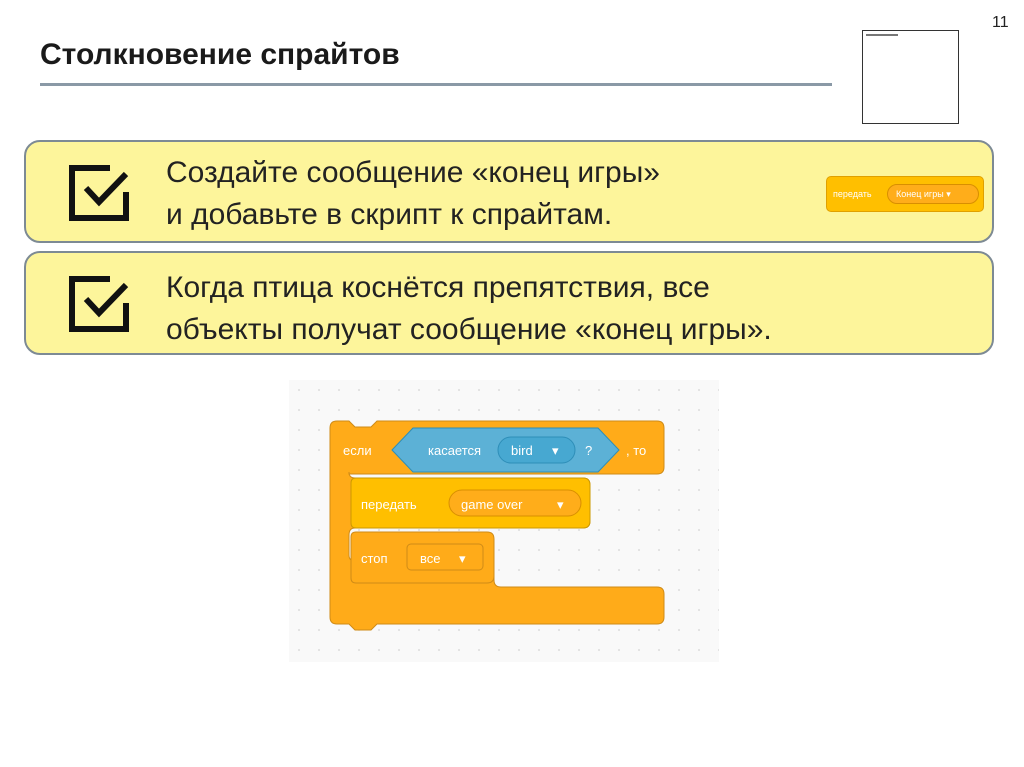 This screenshot has width=1024, height=767. What do you see at coordinates (220, 54) in the screenshot?
I see `slide-title: Столкновение спрайтов` at bounding box center [220, 54].